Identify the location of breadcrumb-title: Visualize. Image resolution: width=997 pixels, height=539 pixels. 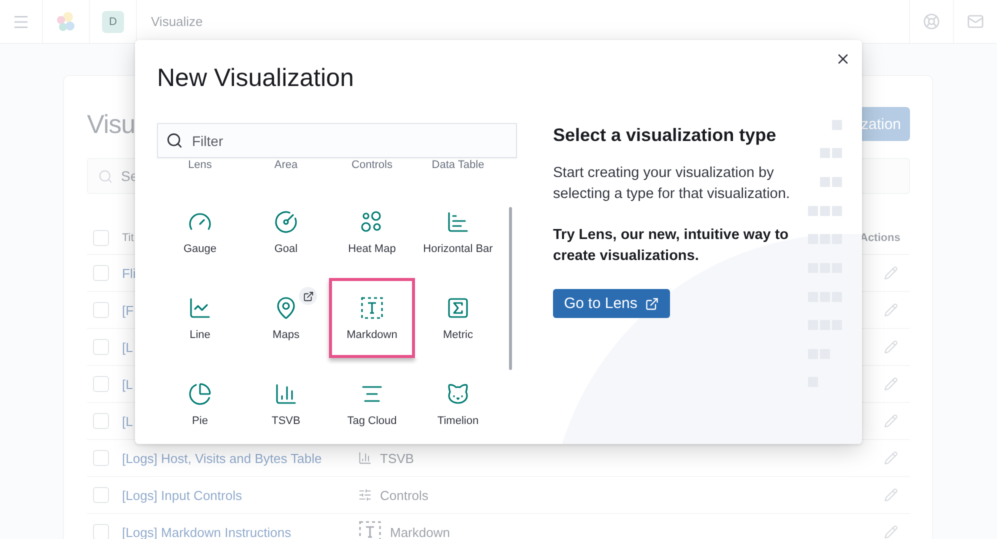
(177, 21).